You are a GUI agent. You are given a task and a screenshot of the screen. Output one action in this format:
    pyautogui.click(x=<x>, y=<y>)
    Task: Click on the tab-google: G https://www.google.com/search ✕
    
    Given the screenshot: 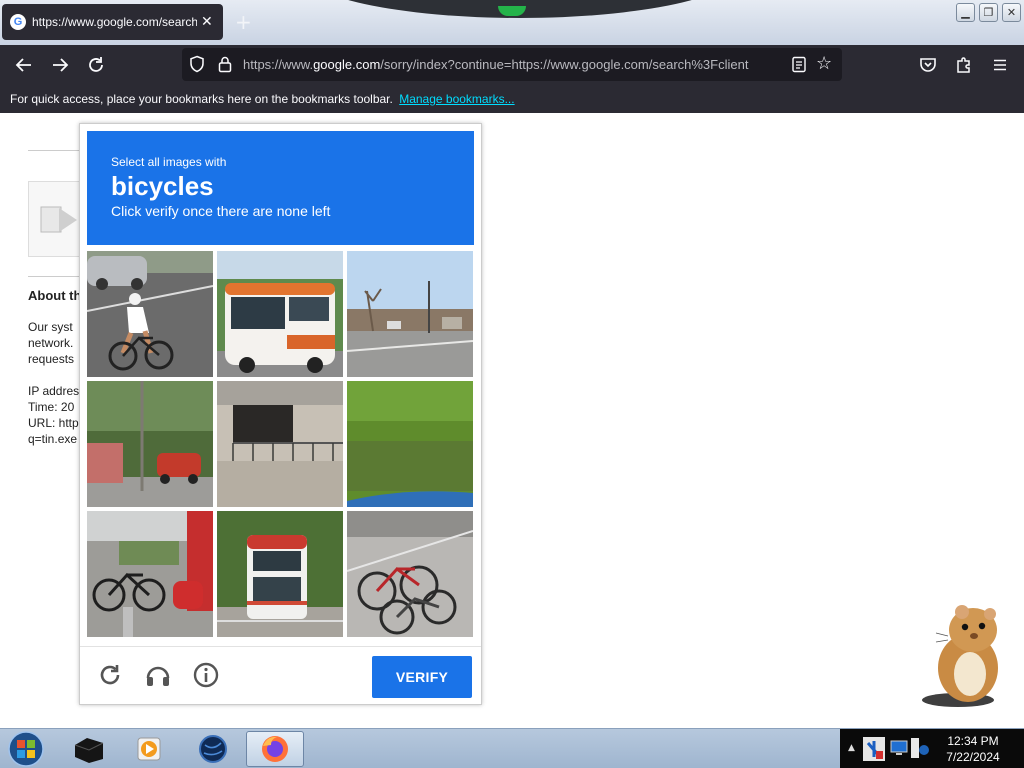 What is the action you would take?
    pyautogui.click(x=112, y=22)
    